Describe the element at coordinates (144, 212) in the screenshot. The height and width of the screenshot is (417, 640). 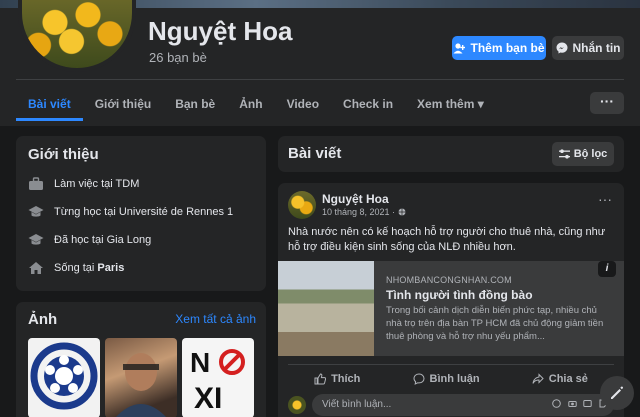
I see `intro-studied-text: Từng học tại Université de Rennes 1` at that location.